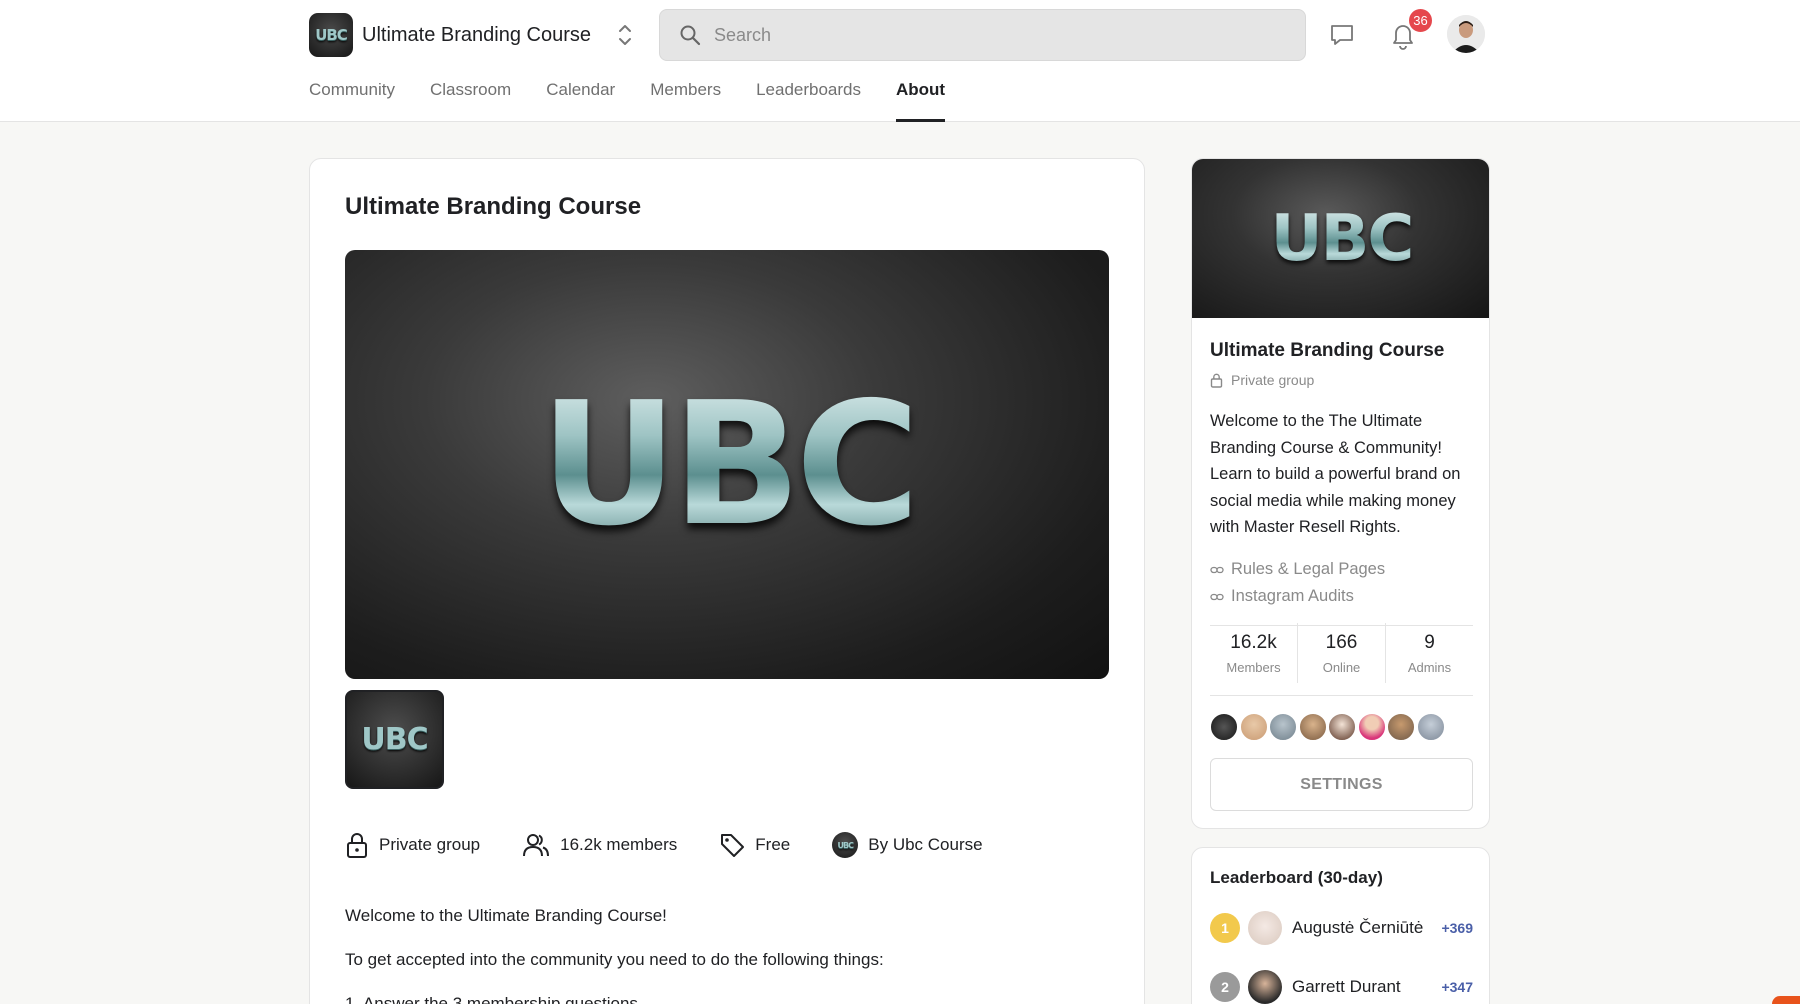 The width and height of the screenshot is (1800, 1004). I want to click on leaderboard-points: +347, so click(1457, 987).